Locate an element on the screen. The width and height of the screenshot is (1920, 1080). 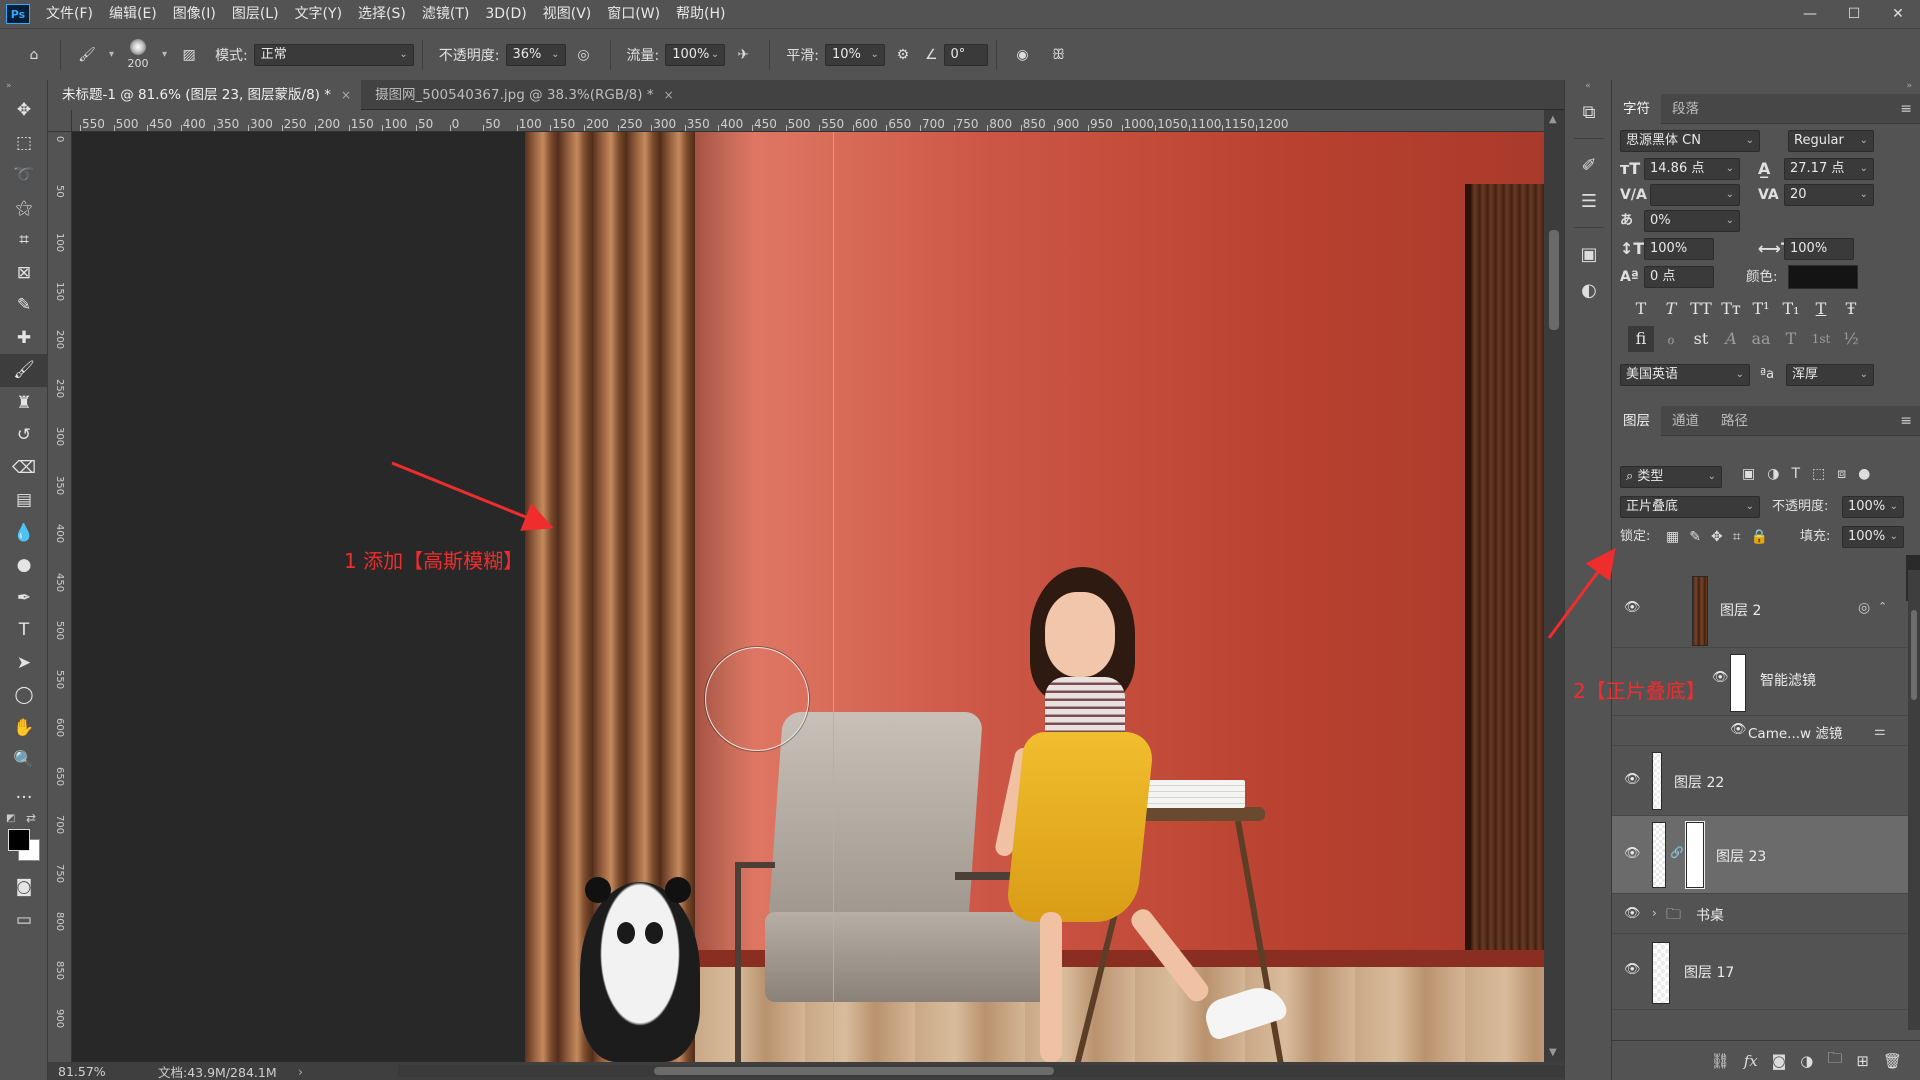
antialias-select: 浑厚 ⌄ is located at coordinates (1830, 375).